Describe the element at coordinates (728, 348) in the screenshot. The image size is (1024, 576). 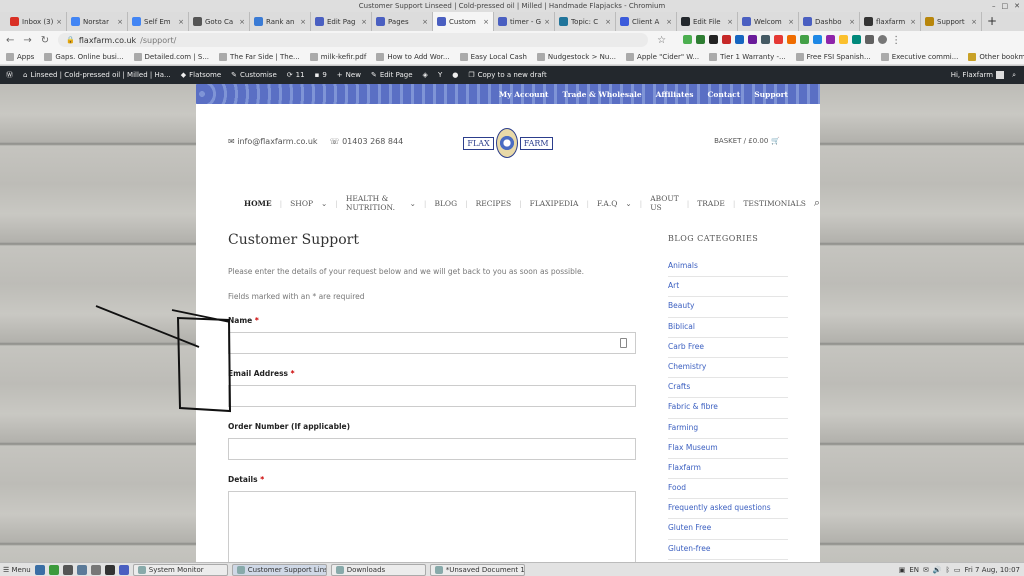
I see `category-link: Carb Free` at that location.